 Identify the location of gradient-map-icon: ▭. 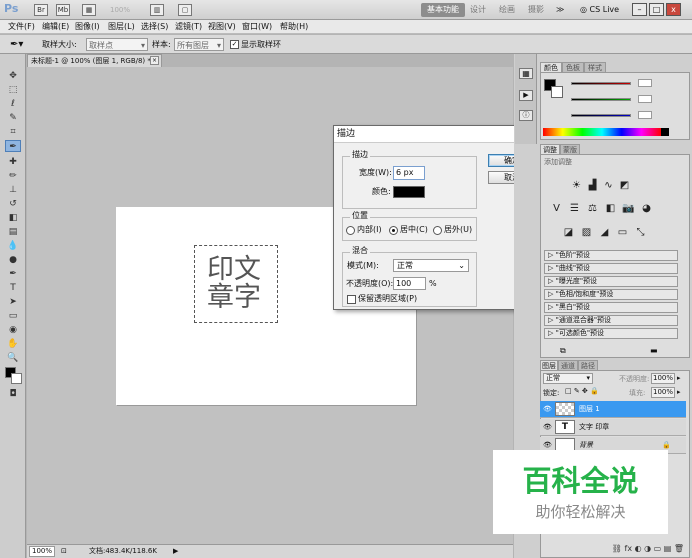
(622, 232).